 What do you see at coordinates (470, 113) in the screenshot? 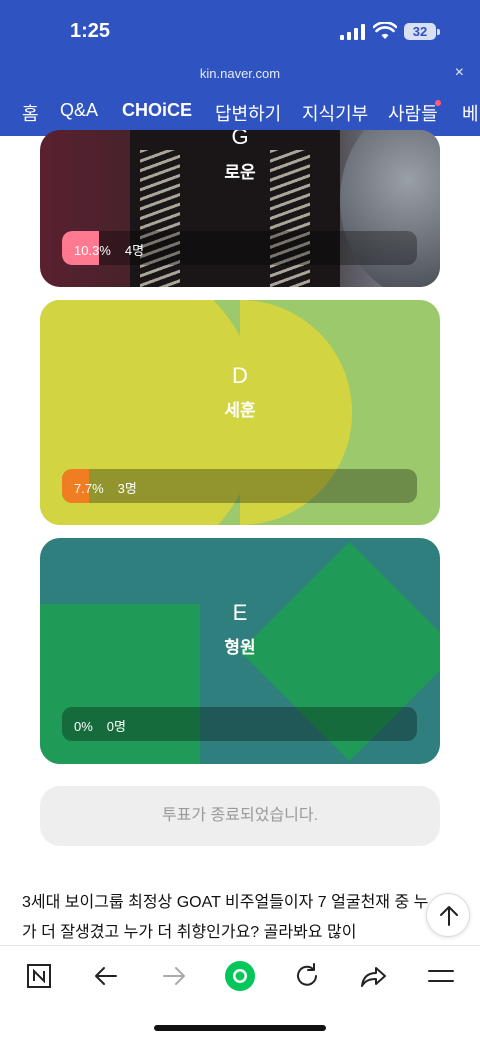
I see `tab-more: 베` at bounding box center [470, 113].